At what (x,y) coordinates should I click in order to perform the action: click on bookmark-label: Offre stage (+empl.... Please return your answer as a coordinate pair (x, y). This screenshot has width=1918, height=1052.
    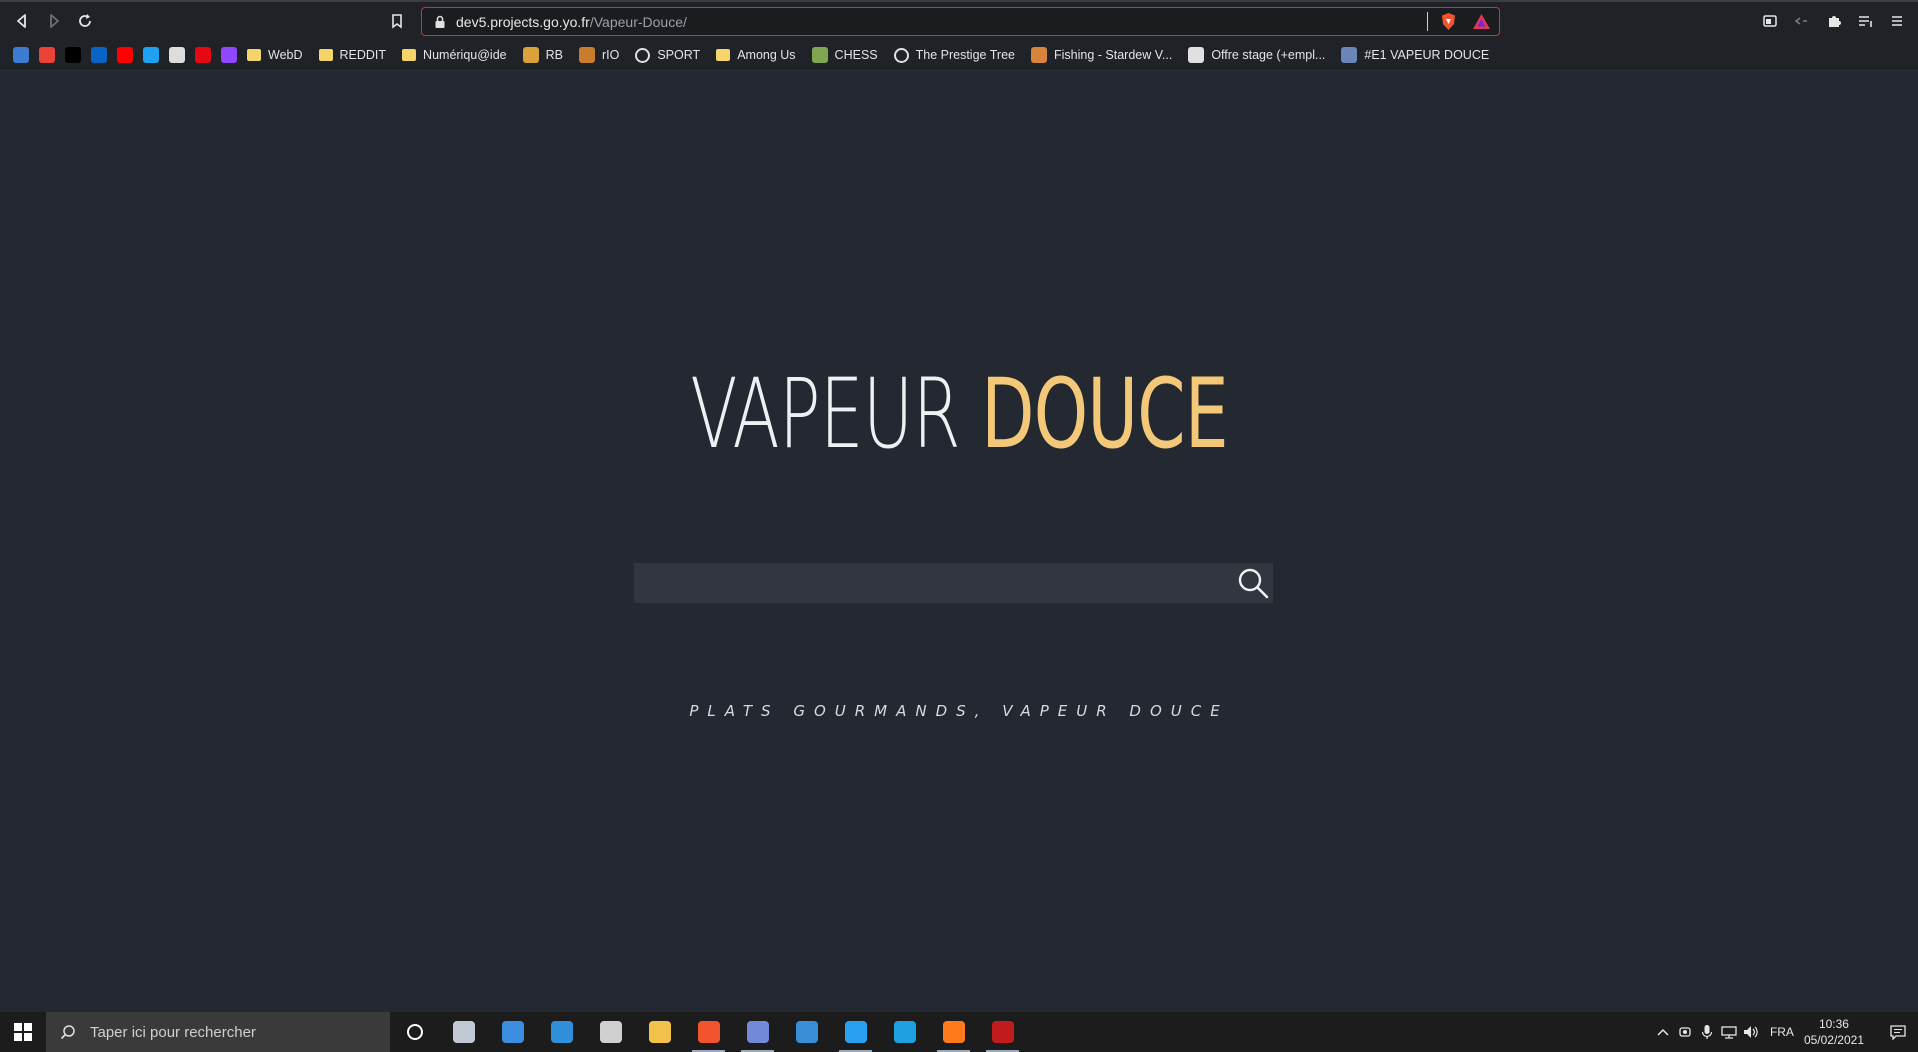
    Looking at the image, I should click on (1268, 55).